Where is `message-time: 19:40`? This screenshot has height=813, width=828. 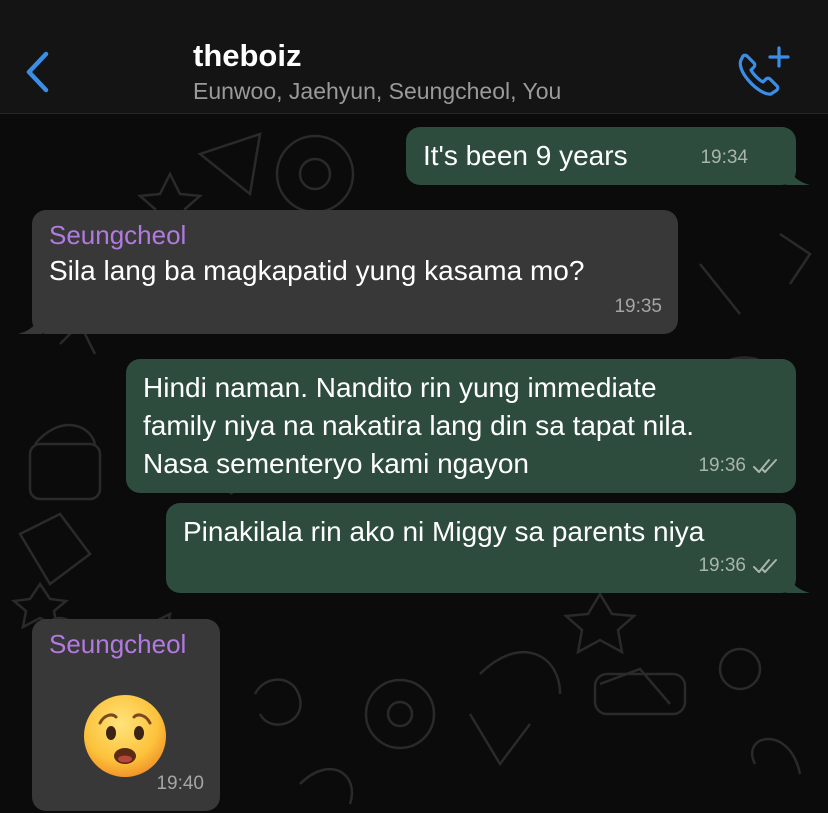 message-time: 19:40 is located at coordinates (180, 783).